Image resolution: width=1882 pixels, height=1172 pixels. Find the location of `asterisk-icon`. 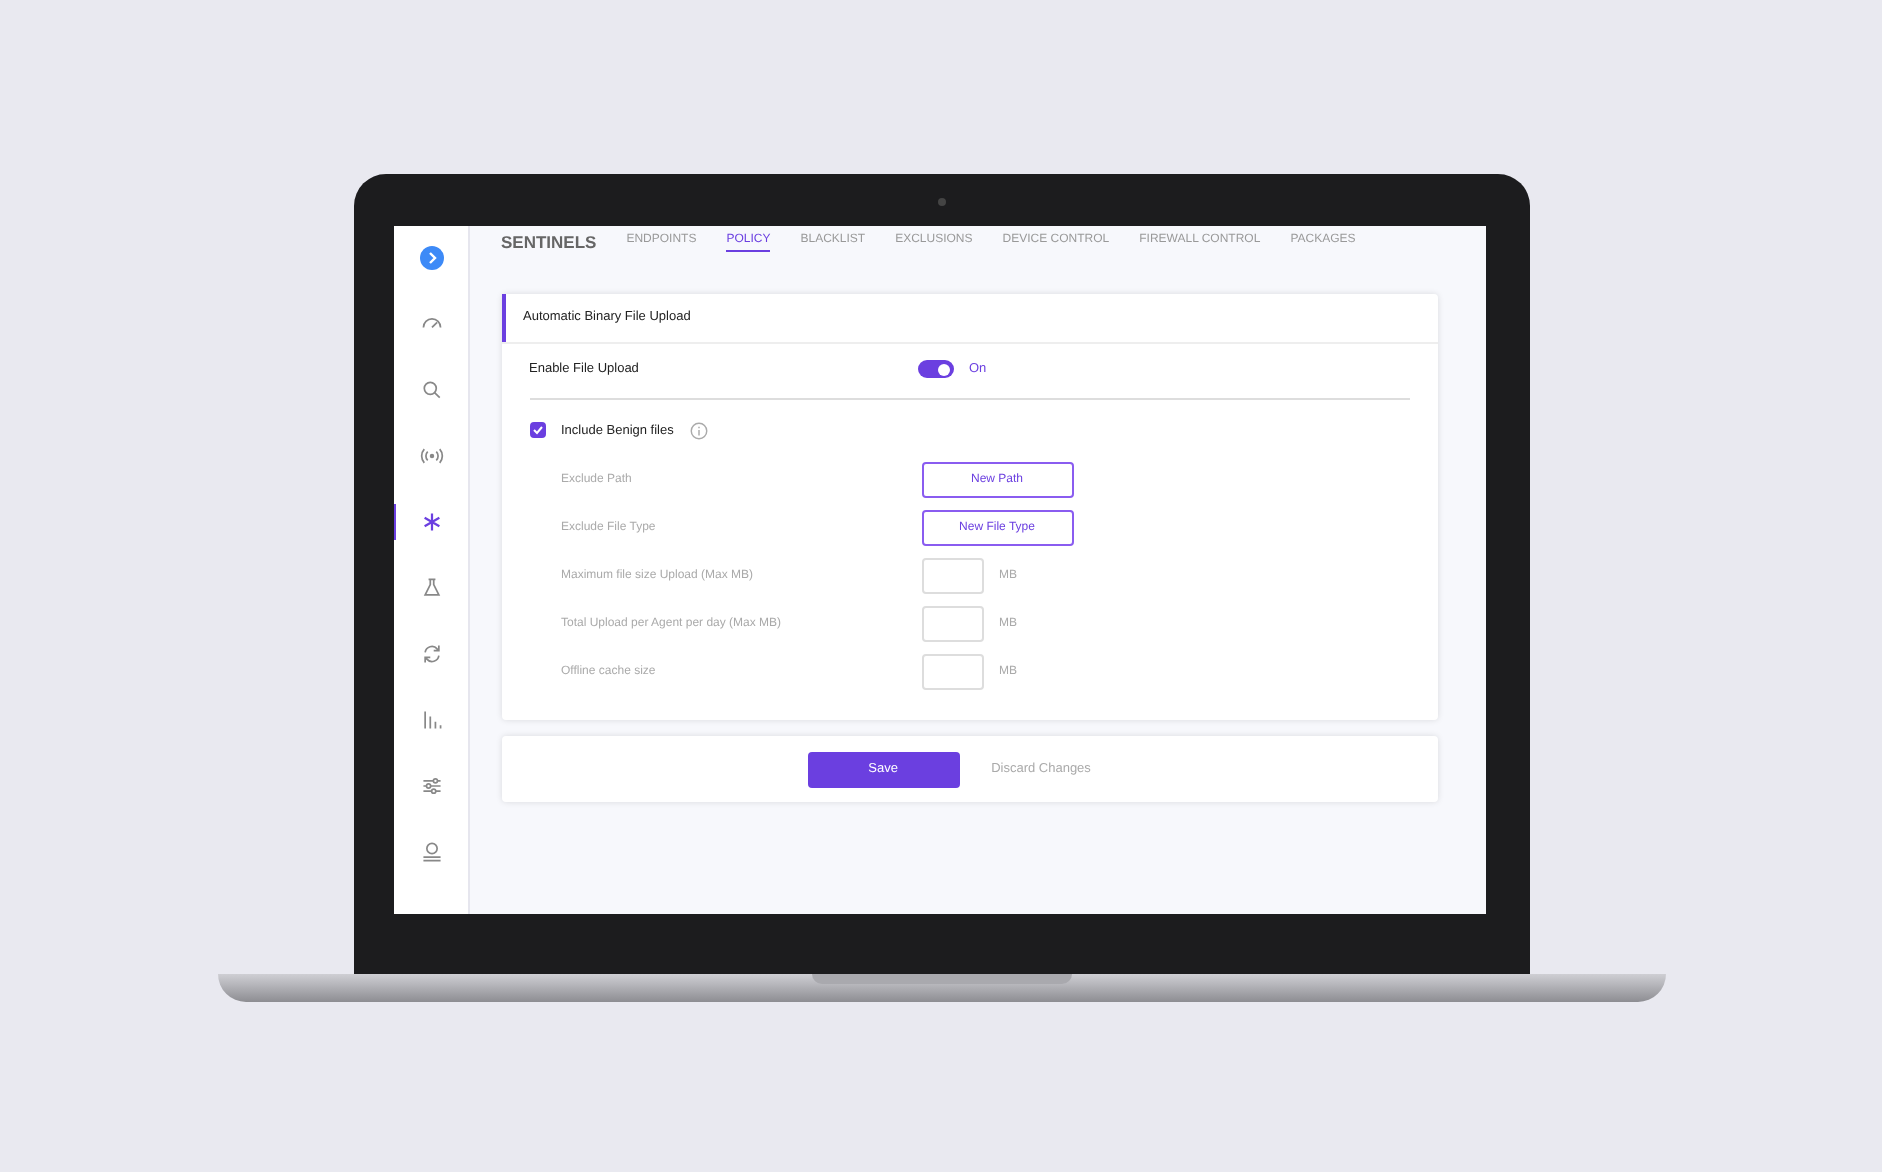

asterisk-icon is located at coordinates (432, 522).